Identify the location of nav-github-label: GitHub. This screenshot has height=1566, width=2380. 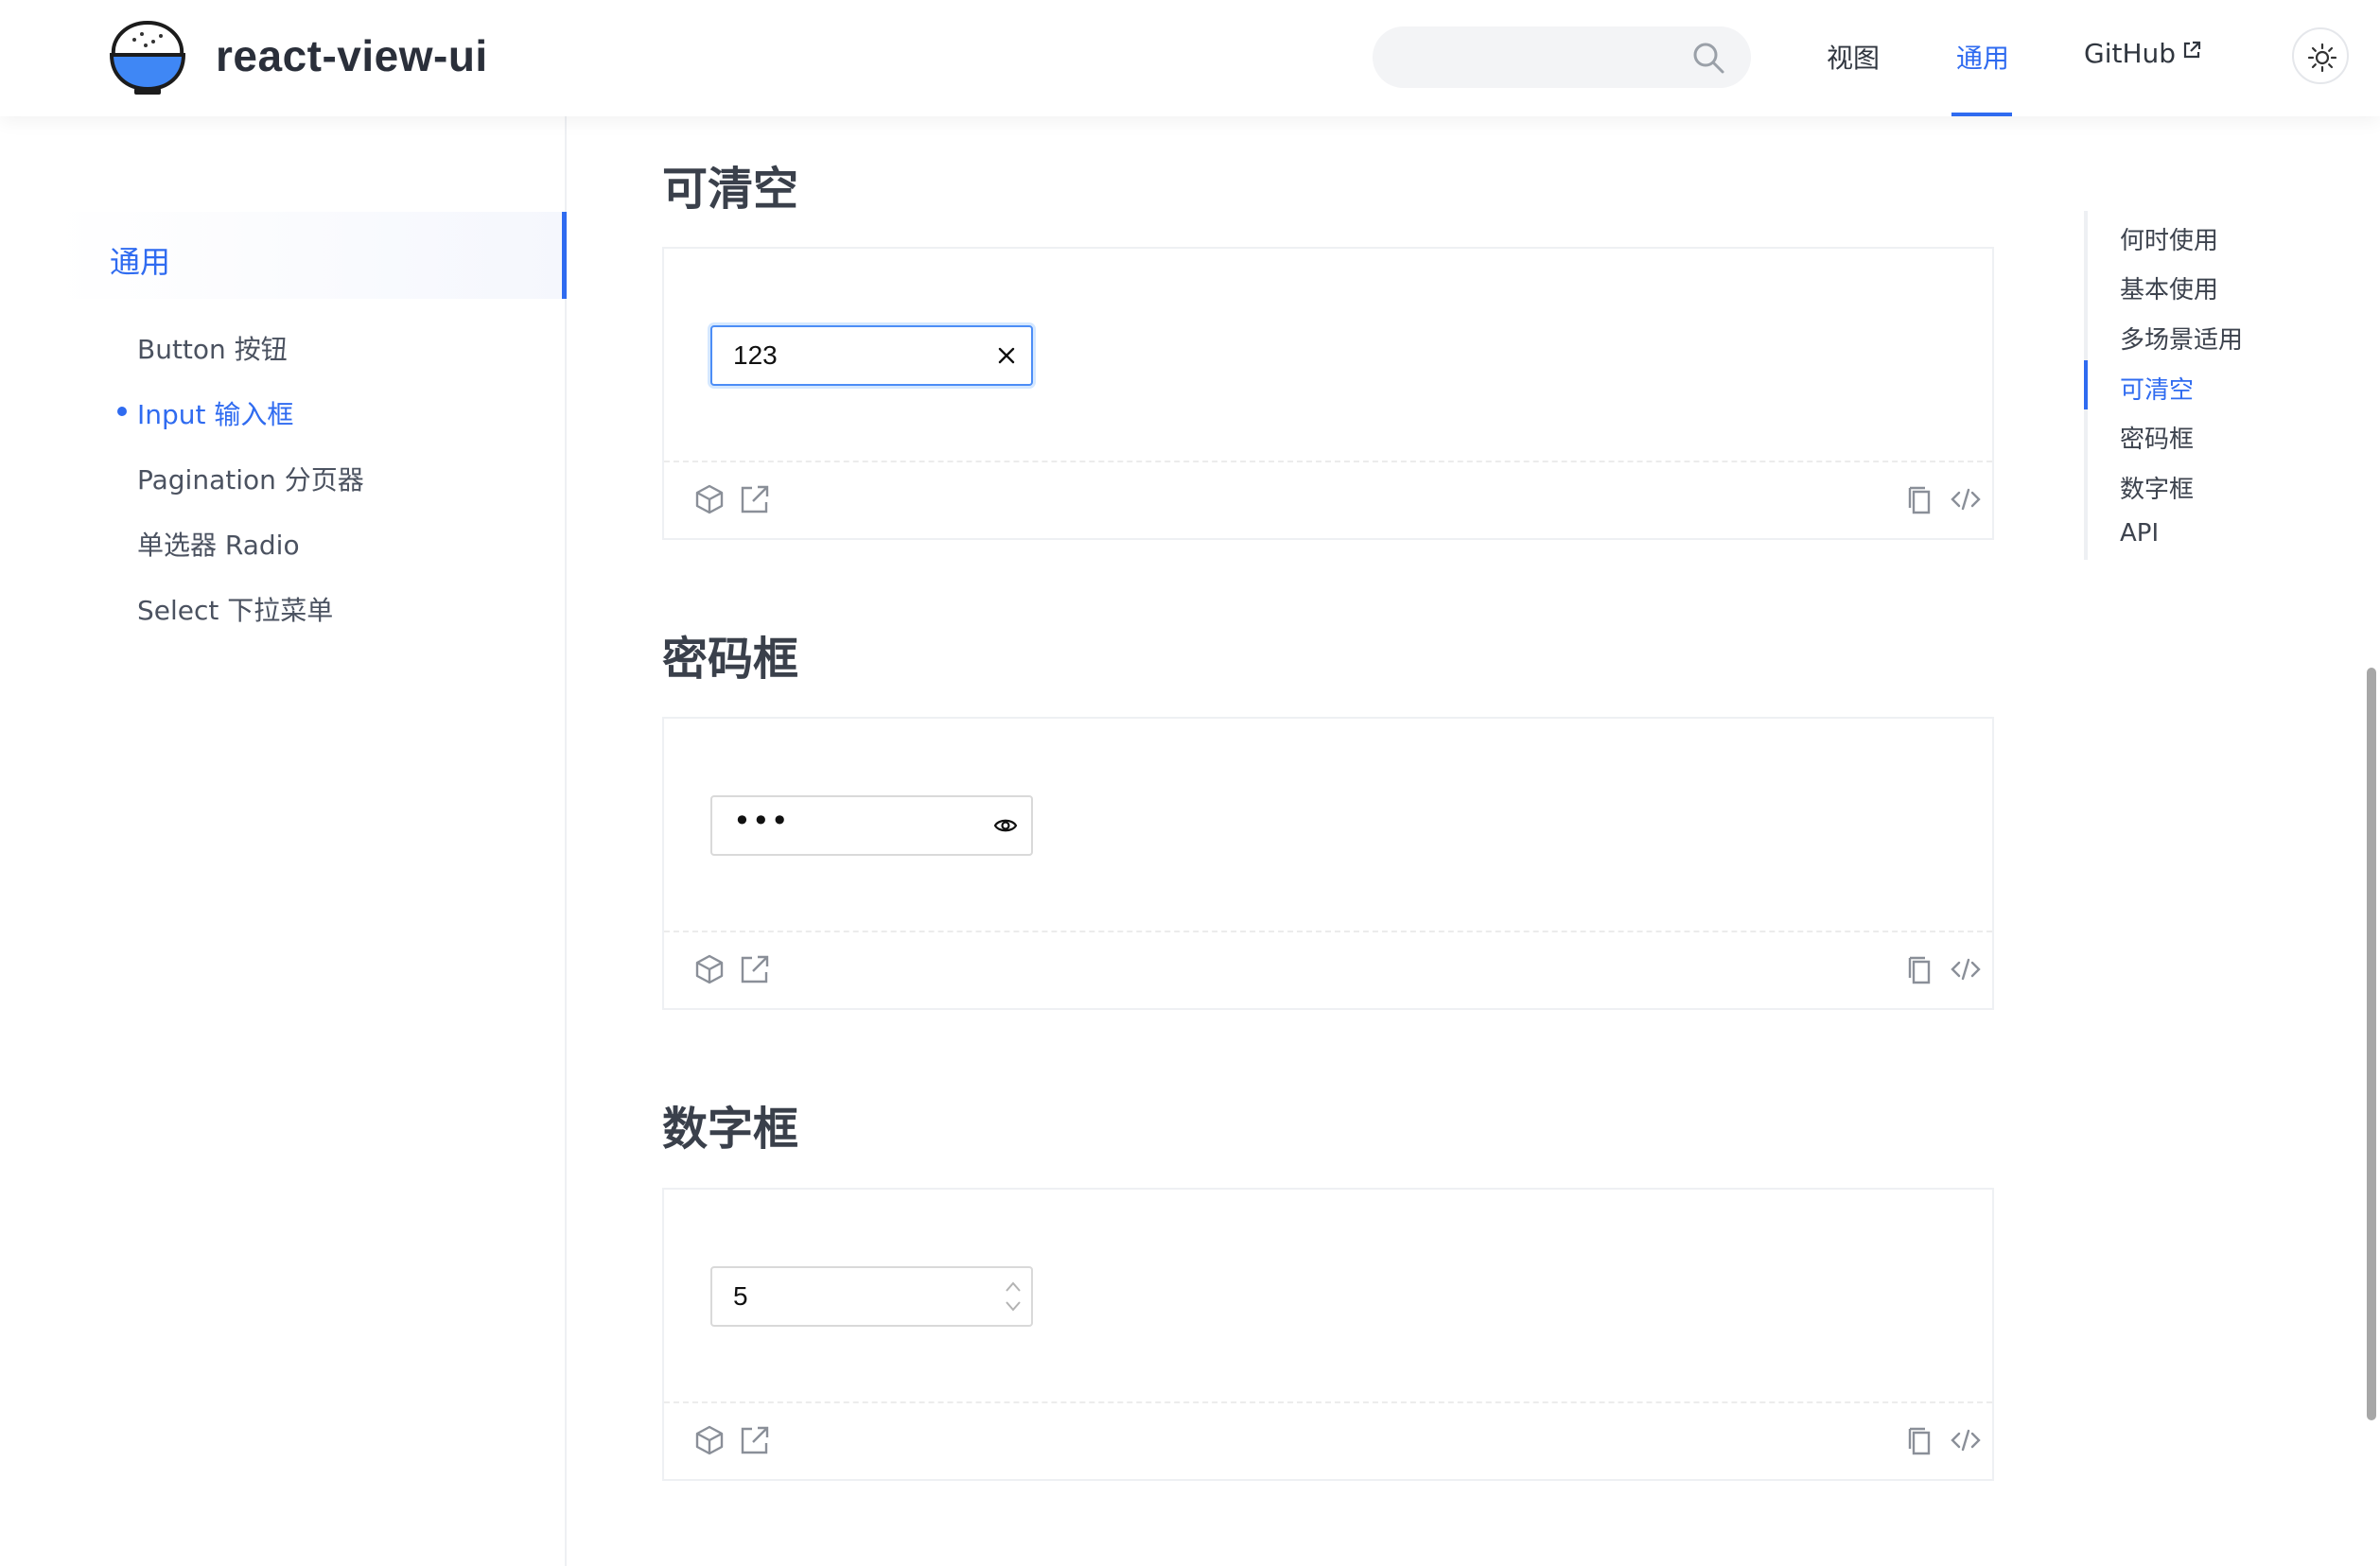
(2130, 53).